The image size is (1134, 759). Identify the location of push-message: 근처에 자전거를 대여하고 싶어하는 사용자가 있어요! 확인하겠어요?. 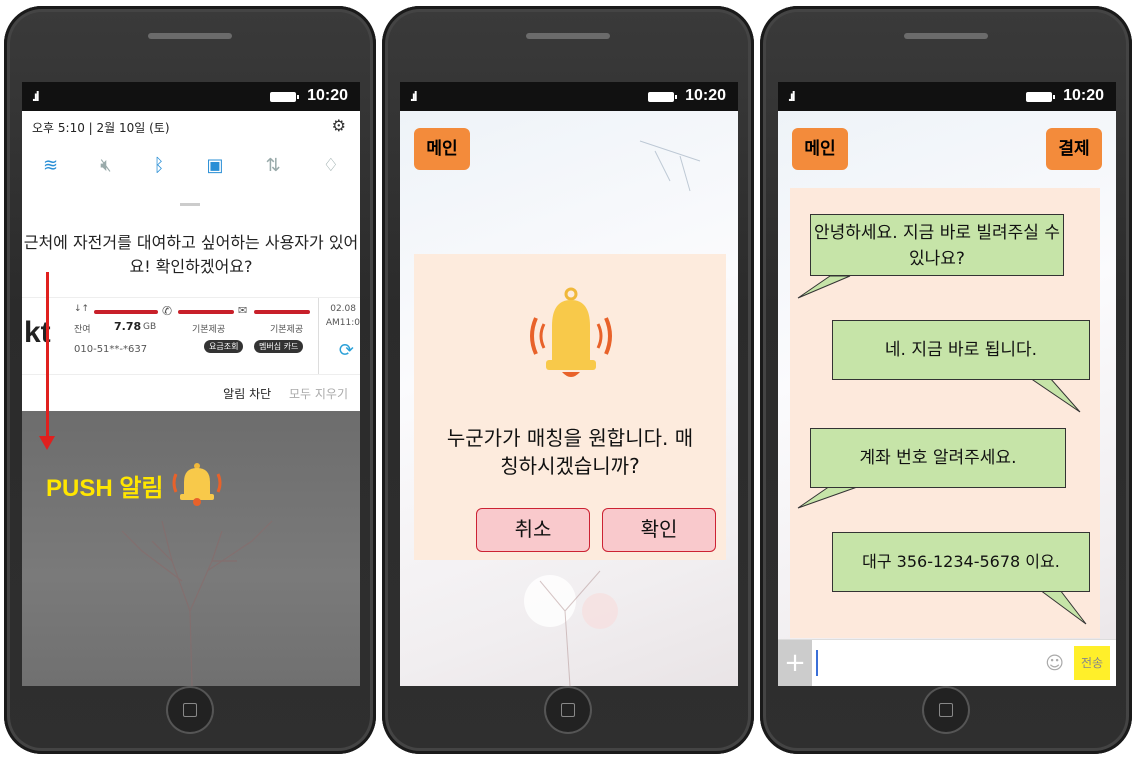
(191, 255).